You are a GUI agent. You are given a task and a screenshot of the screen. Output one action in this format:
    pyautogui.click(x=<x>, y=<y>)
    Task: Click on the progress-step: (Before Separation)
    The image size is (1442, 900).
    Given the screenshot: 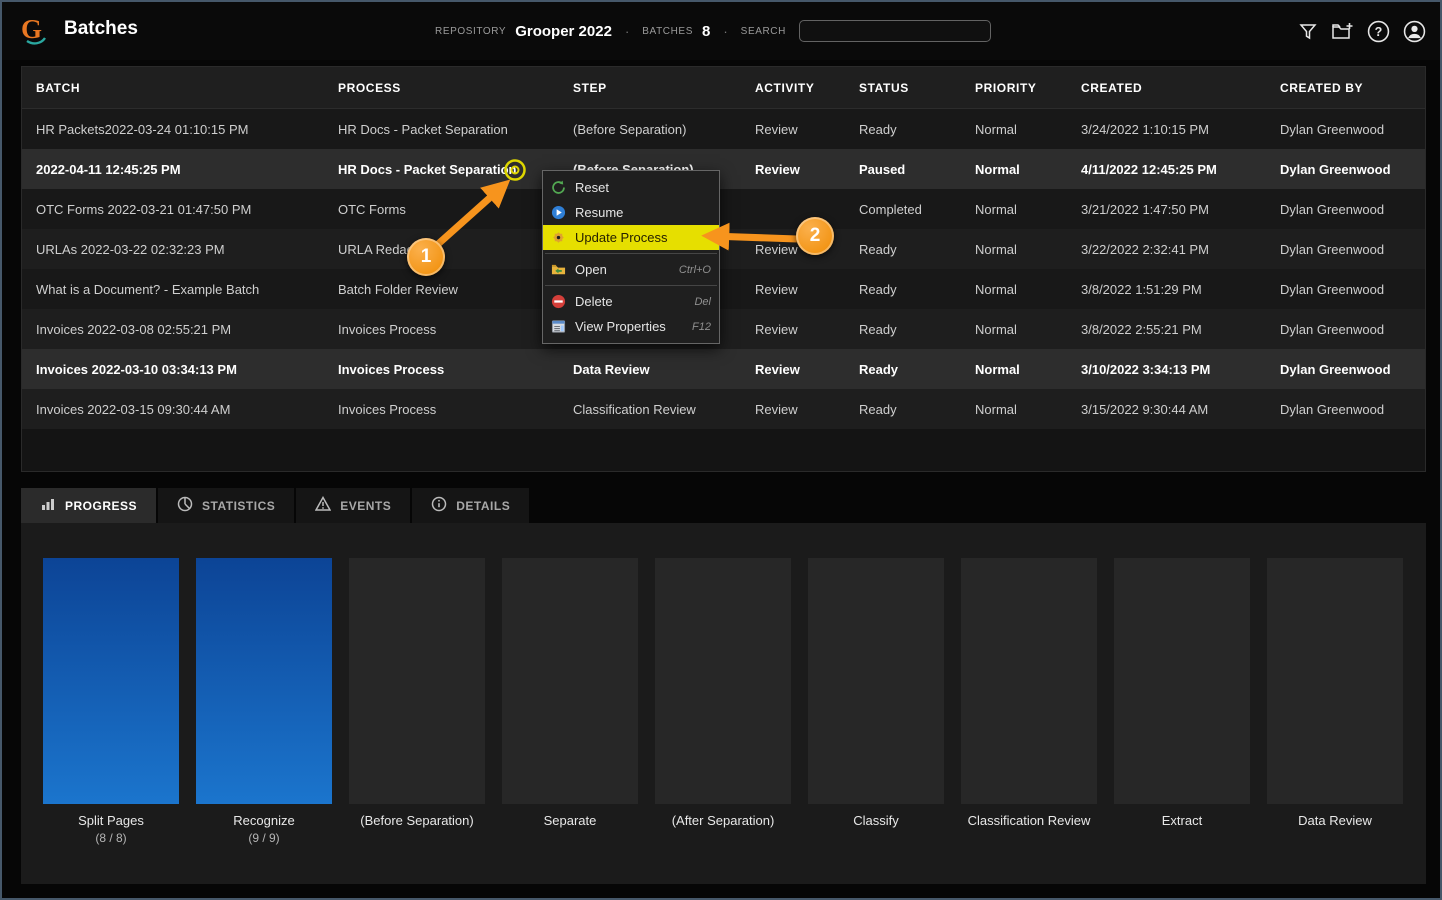 What is the action you would take?
    pyautogui.click(x=417, y=702)
    